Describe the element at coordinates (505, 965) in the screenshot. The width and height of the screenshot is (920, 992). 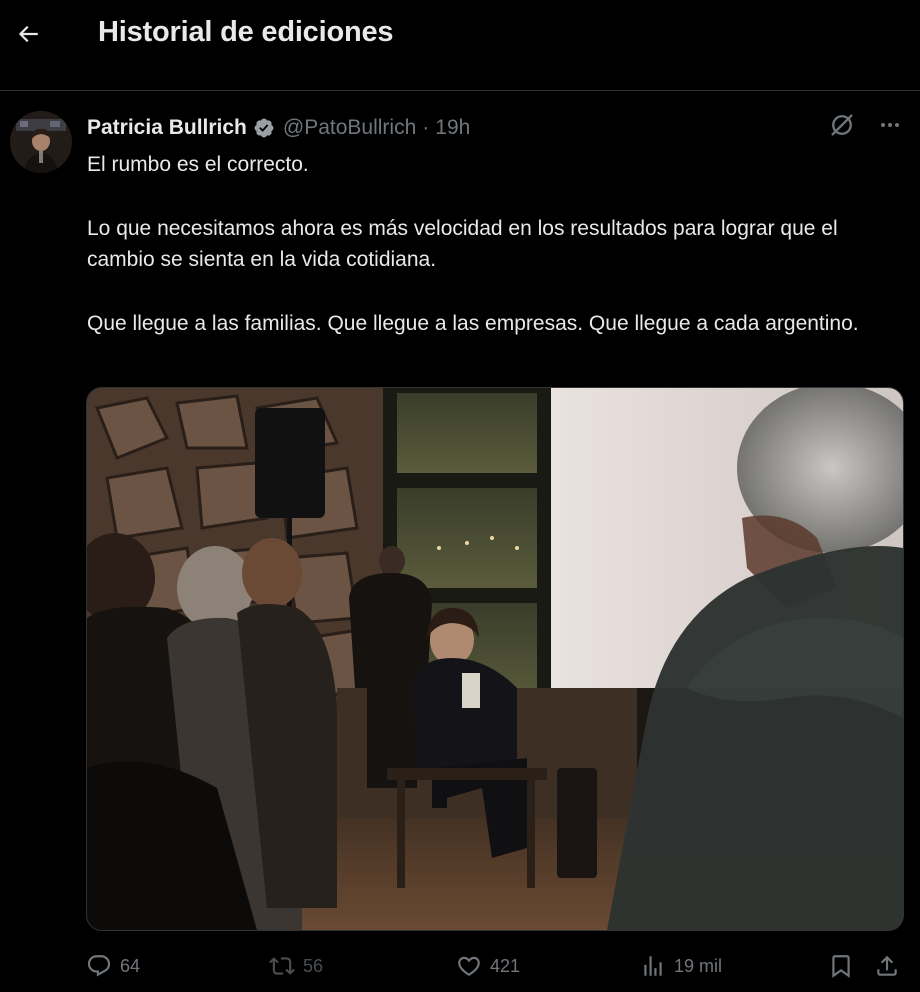
I see `like-count: 421` at that location.